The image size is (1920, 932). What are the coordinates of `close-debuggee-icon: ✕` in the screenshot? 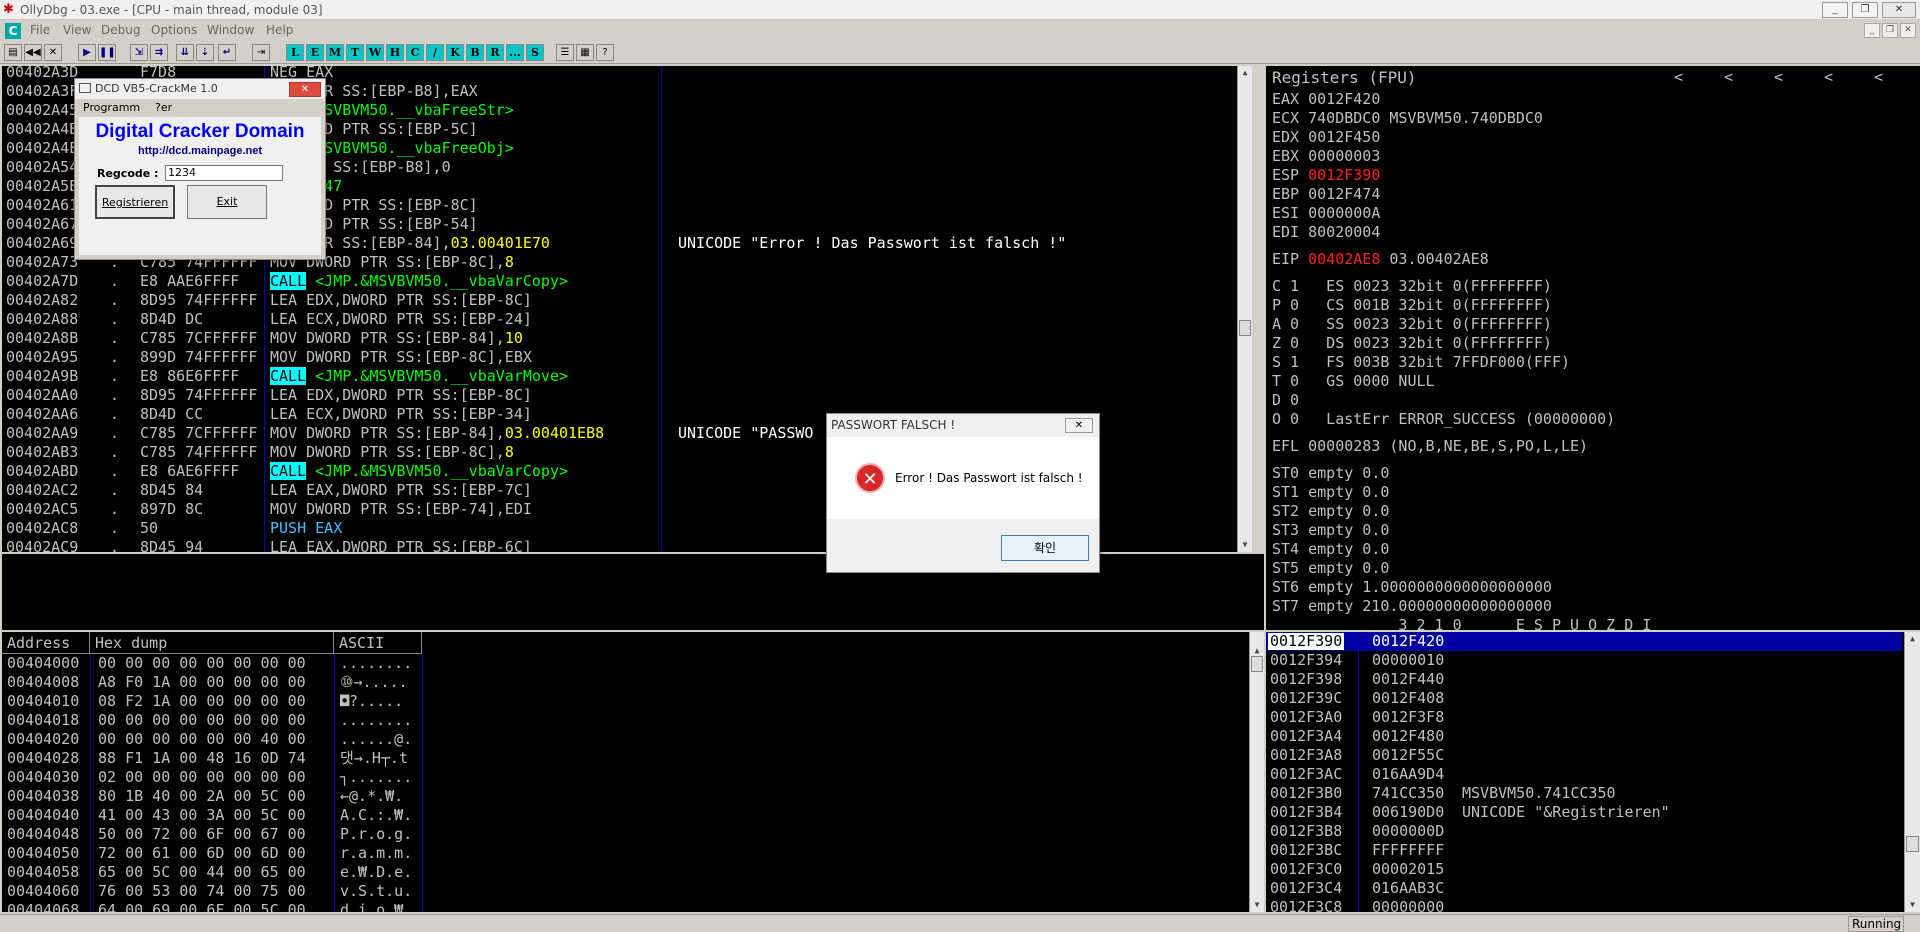 It's located at (53, 52).